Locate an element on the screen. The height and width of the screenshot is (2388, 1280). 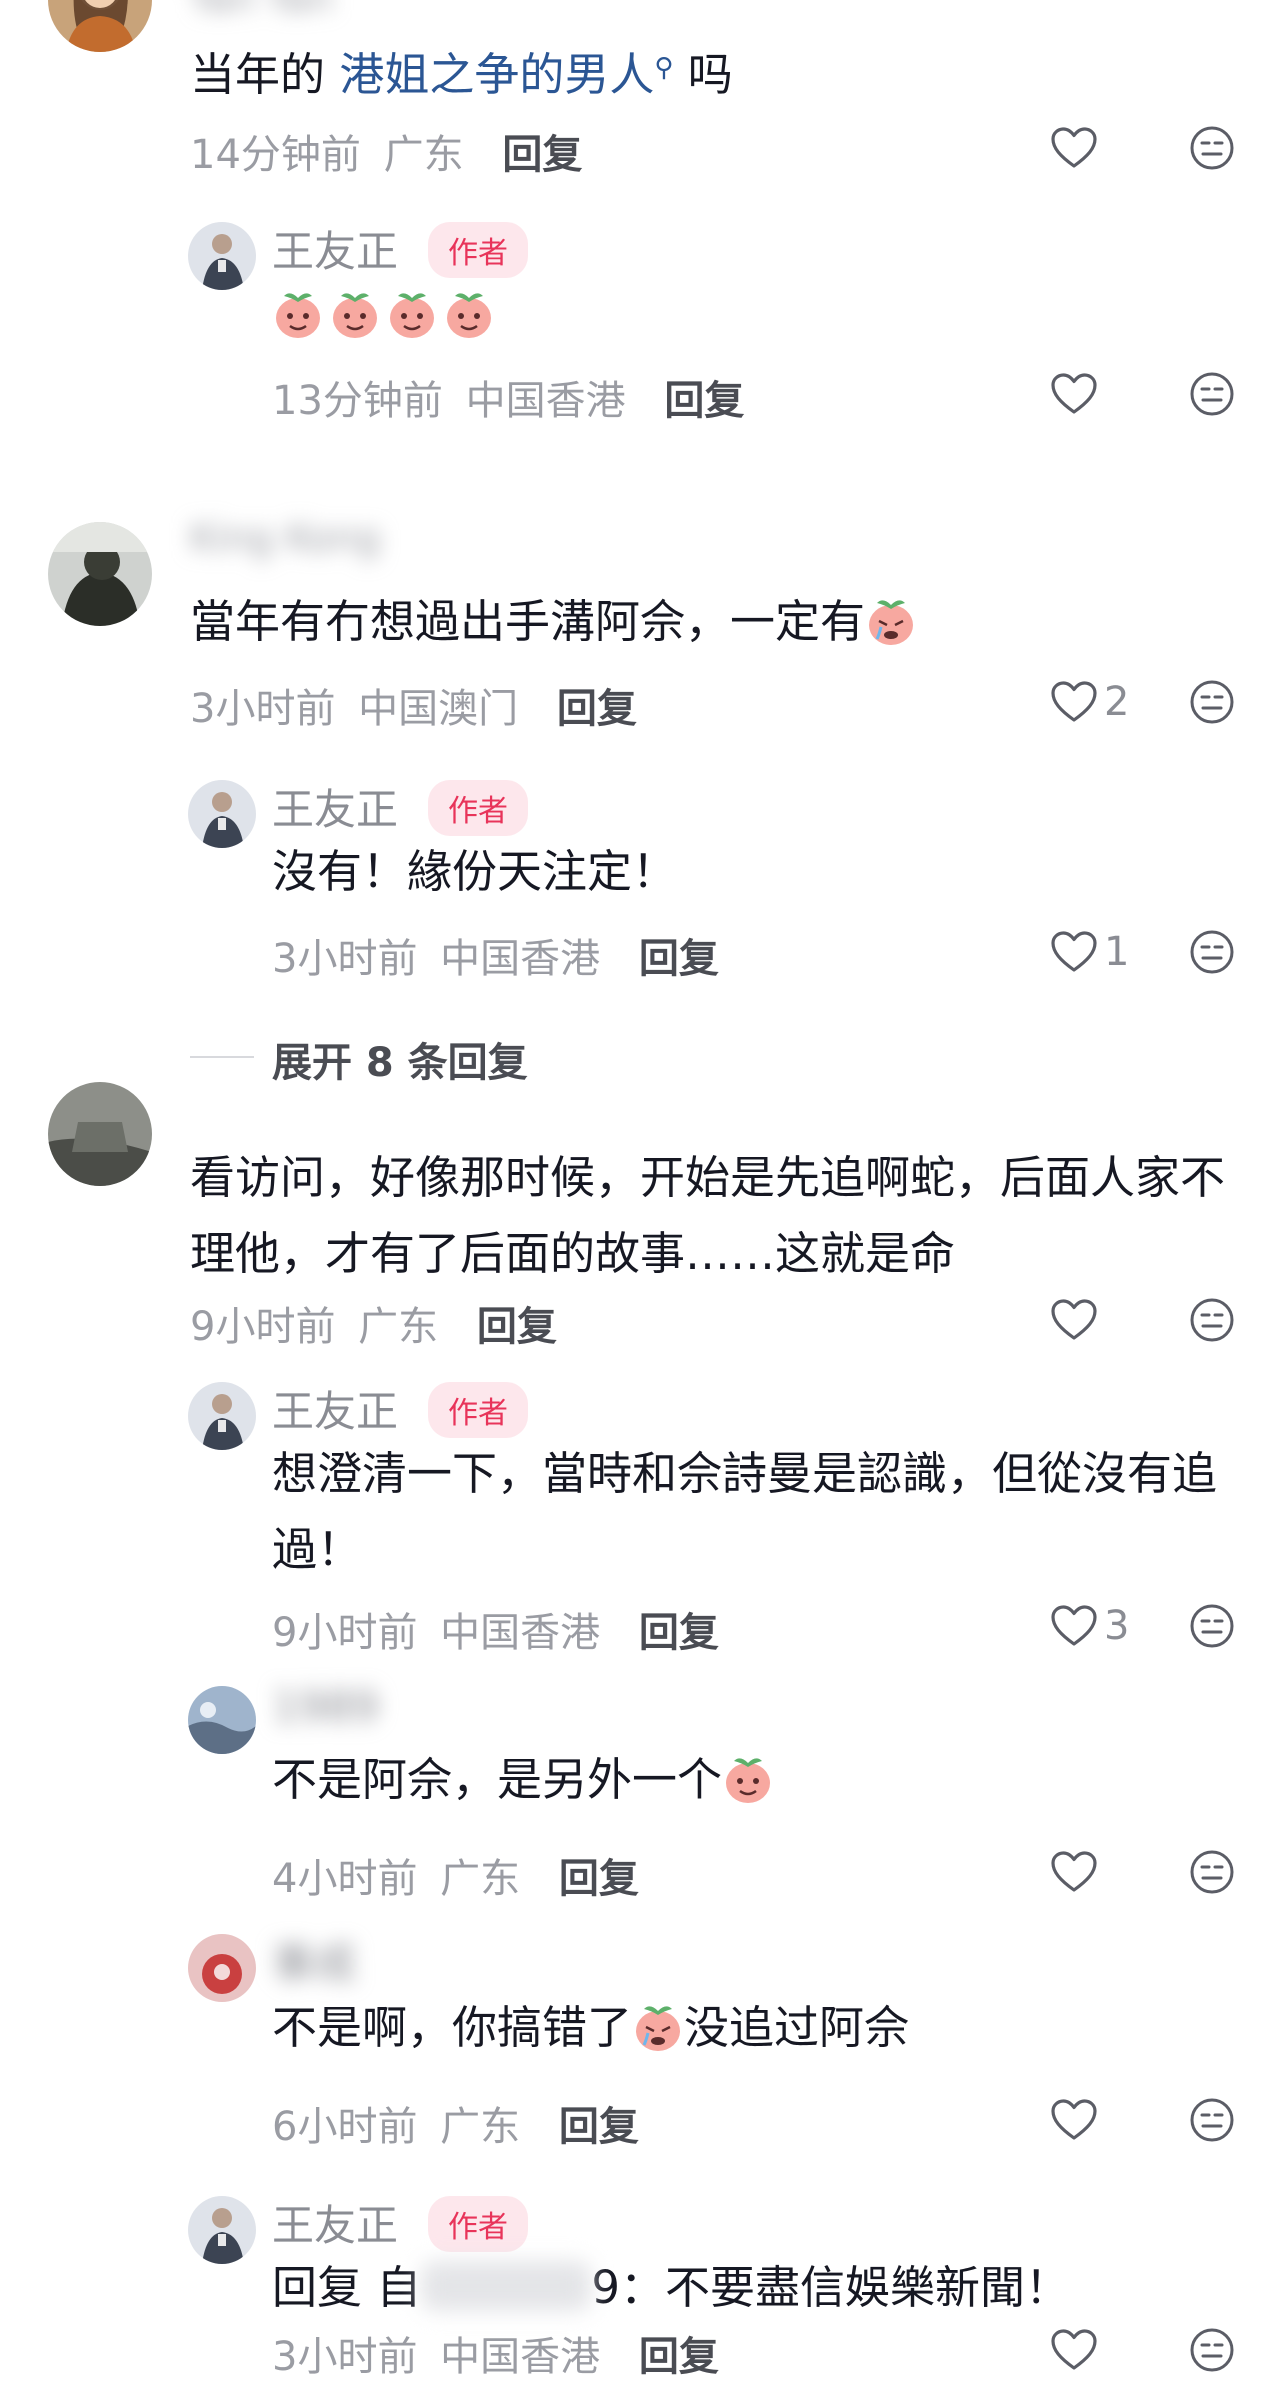
username: 事成 is located at coordinates (314, 1960).